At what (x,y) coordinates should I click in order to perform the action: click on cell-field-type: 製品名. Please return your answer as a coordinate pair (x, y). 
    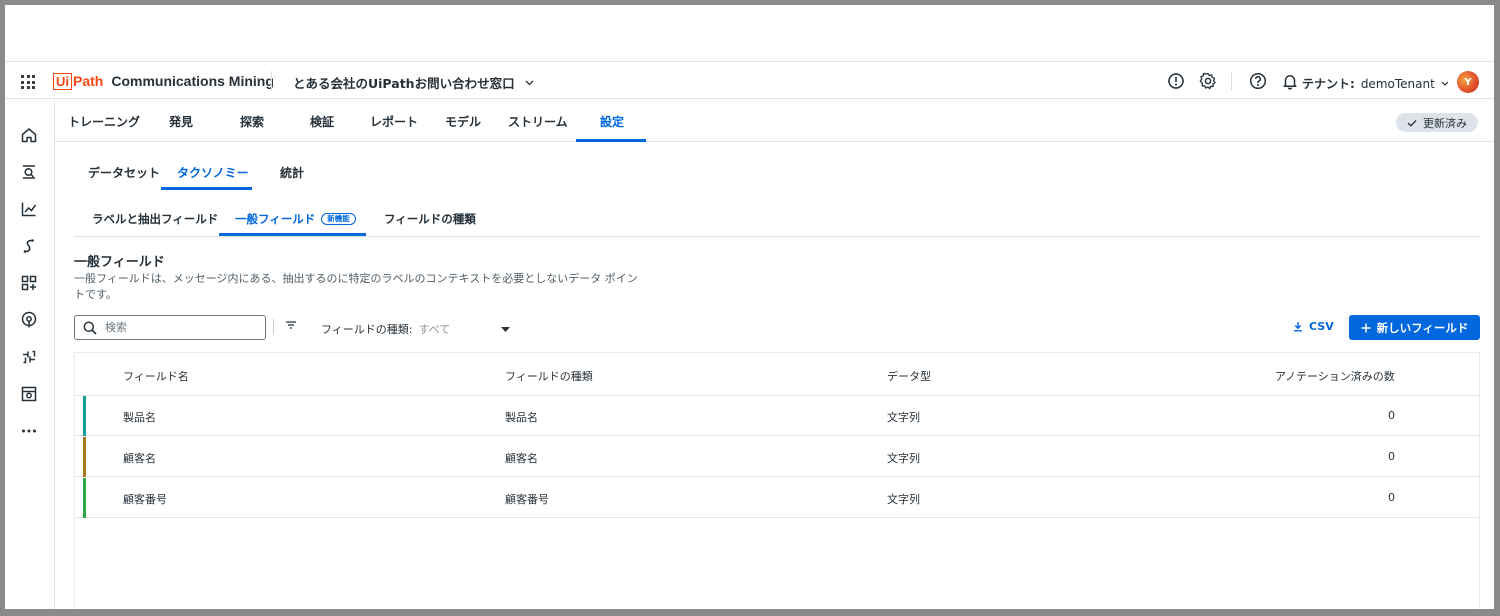
    Looking at the image, I should click on (521, 417).